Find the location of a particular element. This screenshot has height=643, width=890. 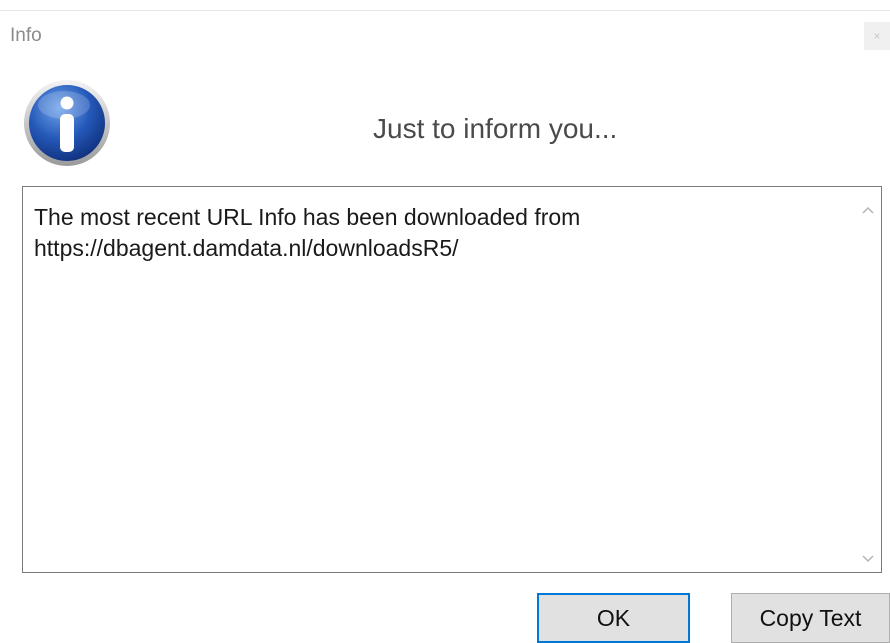

vertical-scrollbar is located at coordinates (868, 379).